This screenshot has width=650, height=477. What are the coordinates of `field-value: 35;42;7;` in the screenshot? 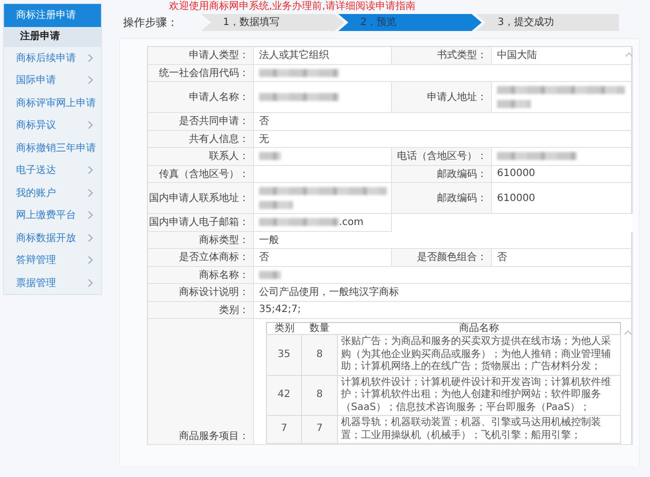 It's located at (443, 310).